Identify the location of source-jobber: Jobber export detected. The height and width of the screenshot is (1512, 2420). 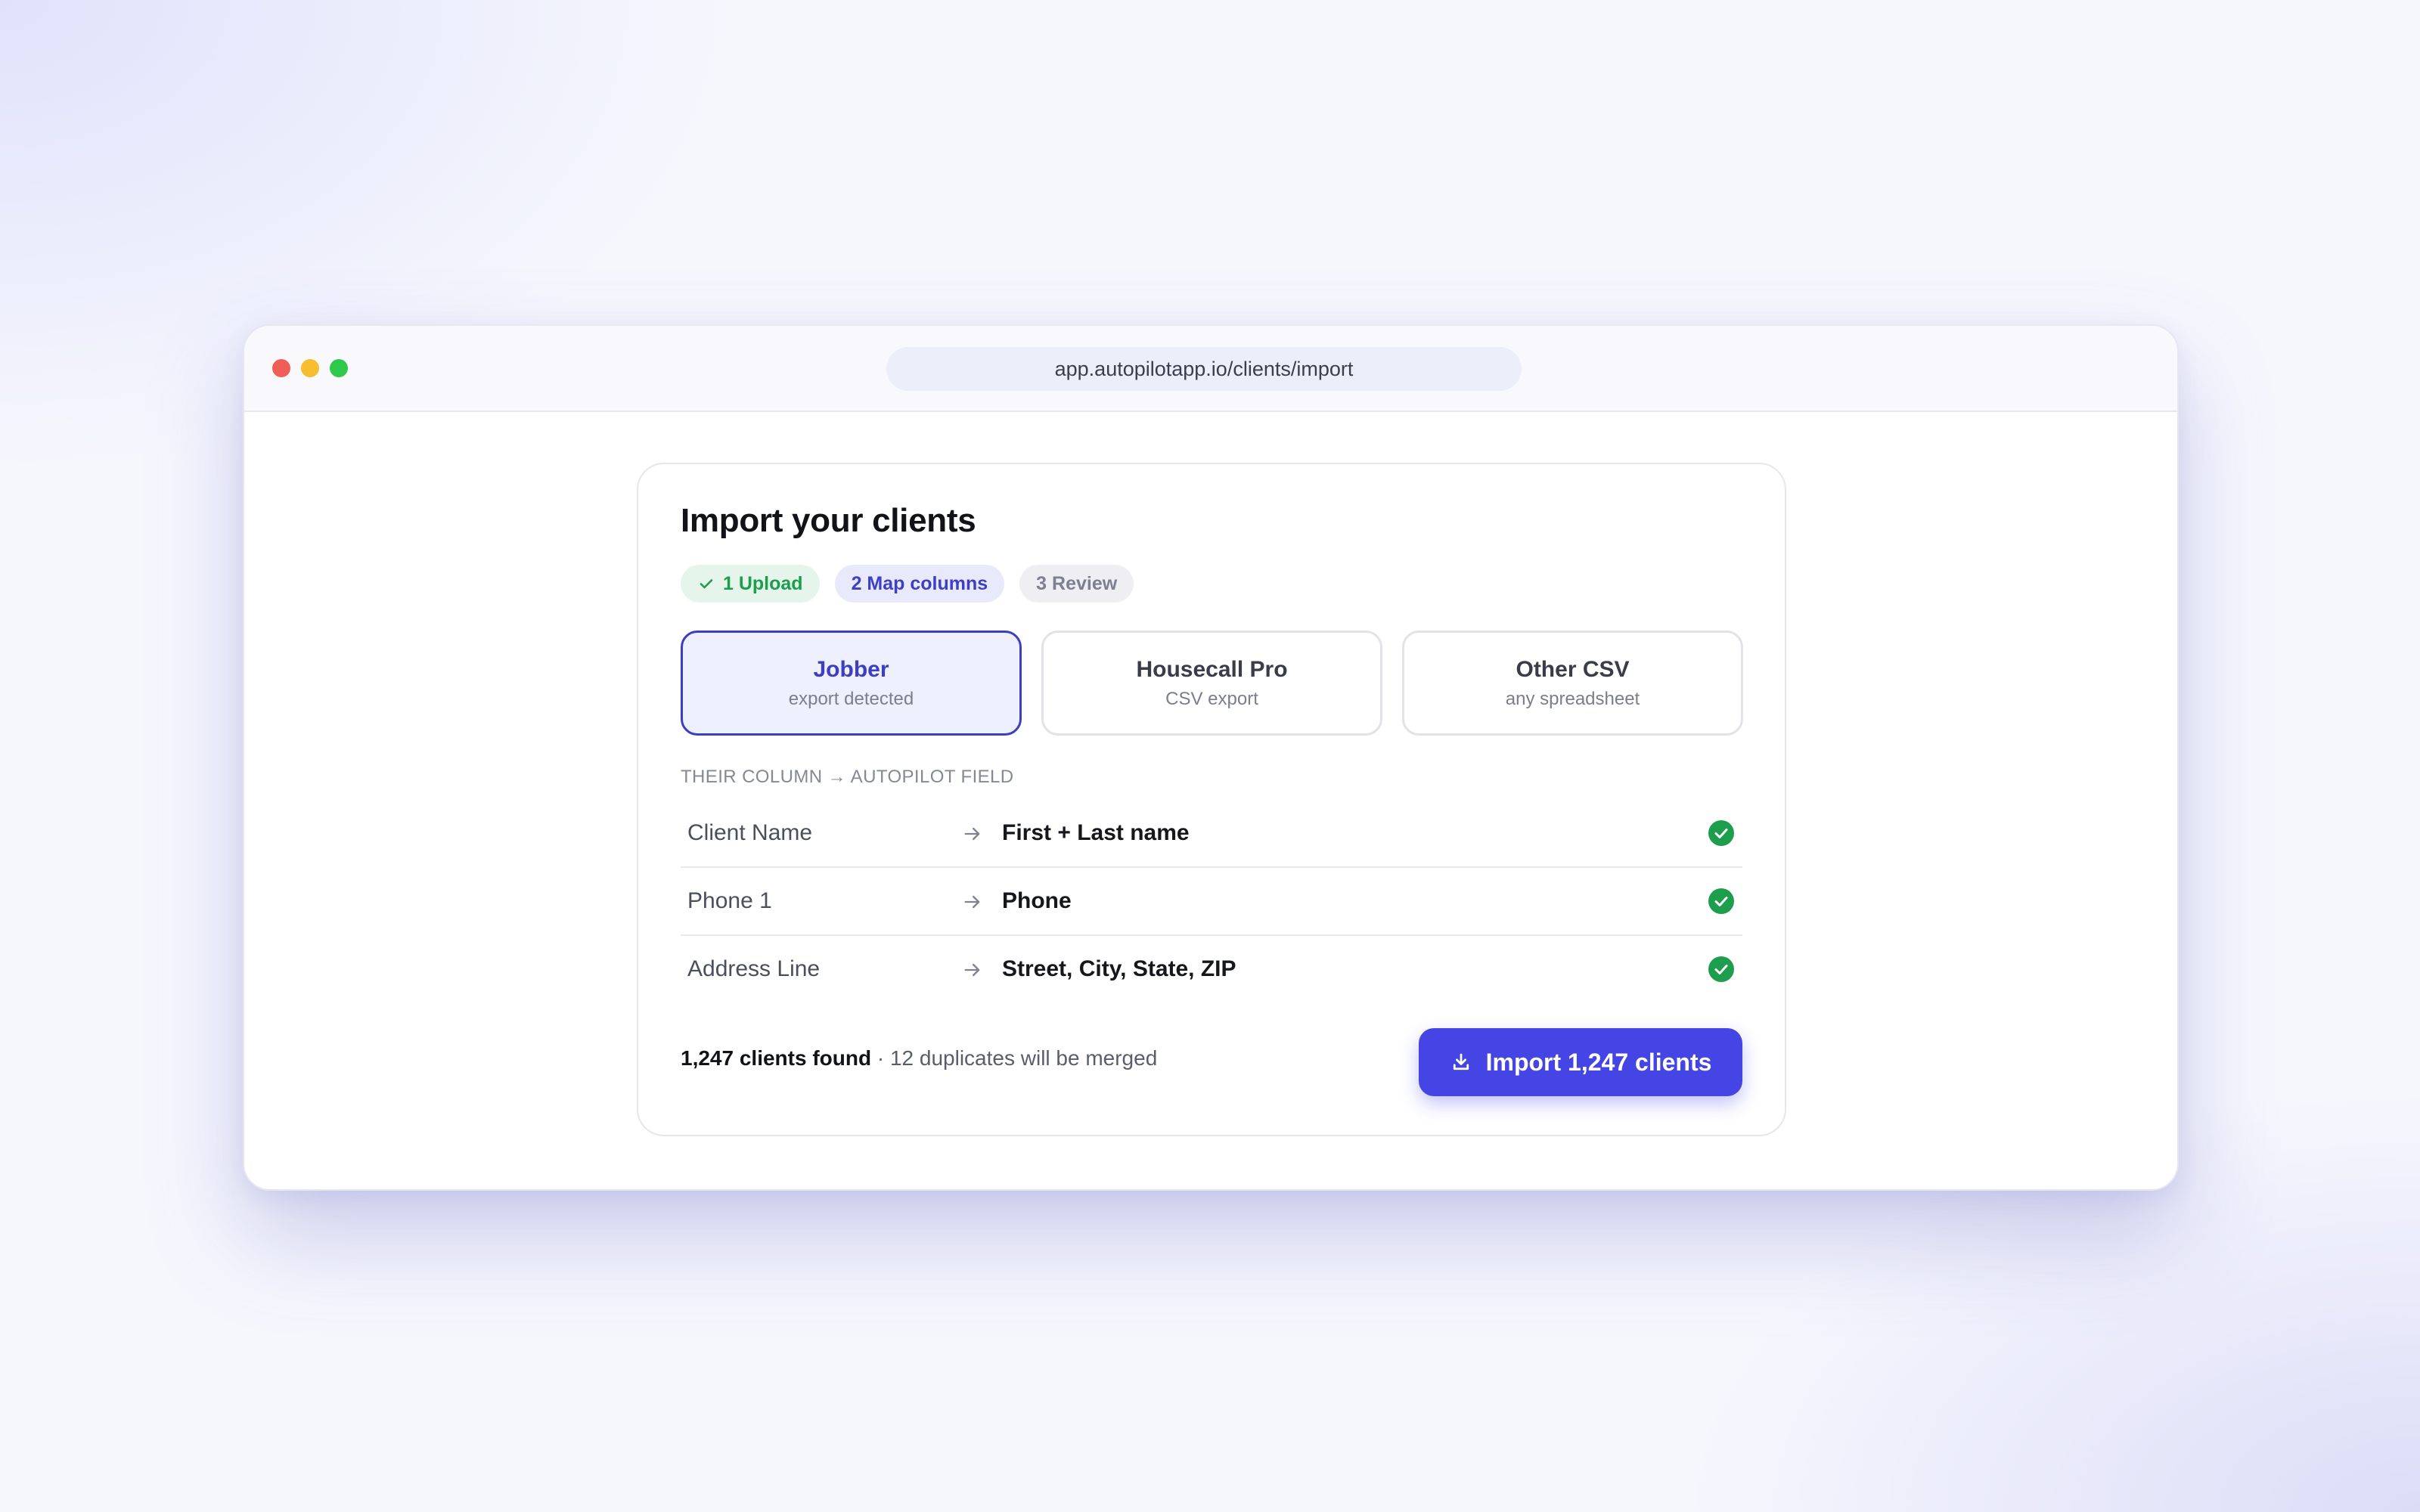
(851, 683).